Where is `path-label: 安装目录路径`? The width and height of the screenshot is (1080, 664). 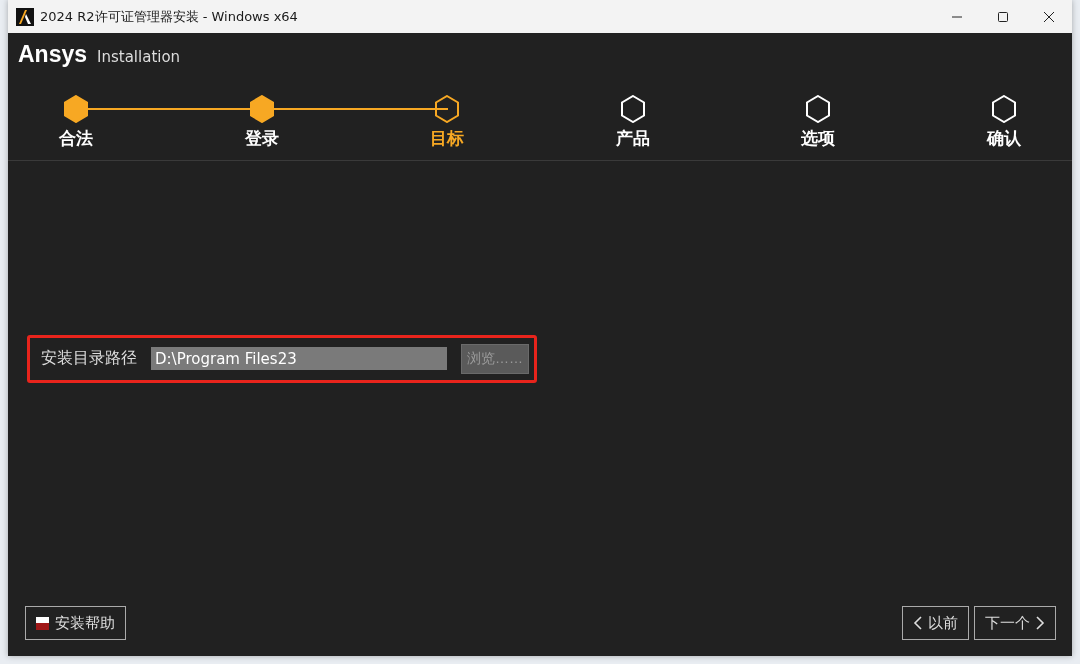
path-label: 安装目录路径 is located at coordinates (89, 358).